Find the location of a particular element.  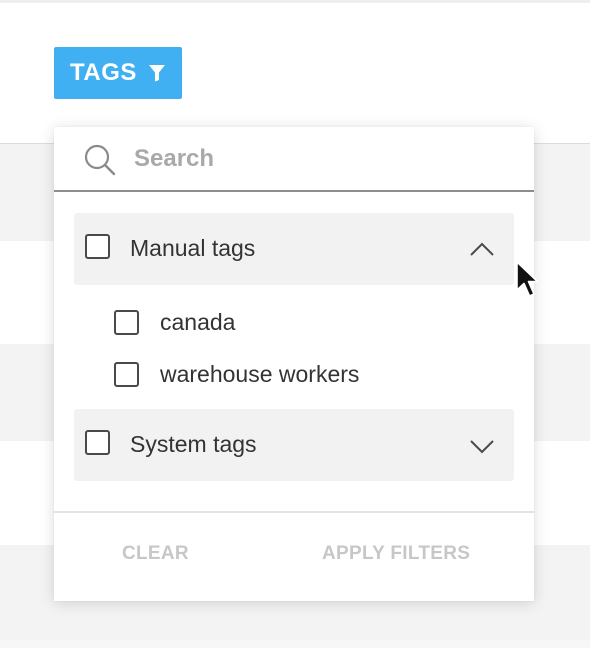

group-header-manual-tags: Manual tags is located at coordinates (294, 249).